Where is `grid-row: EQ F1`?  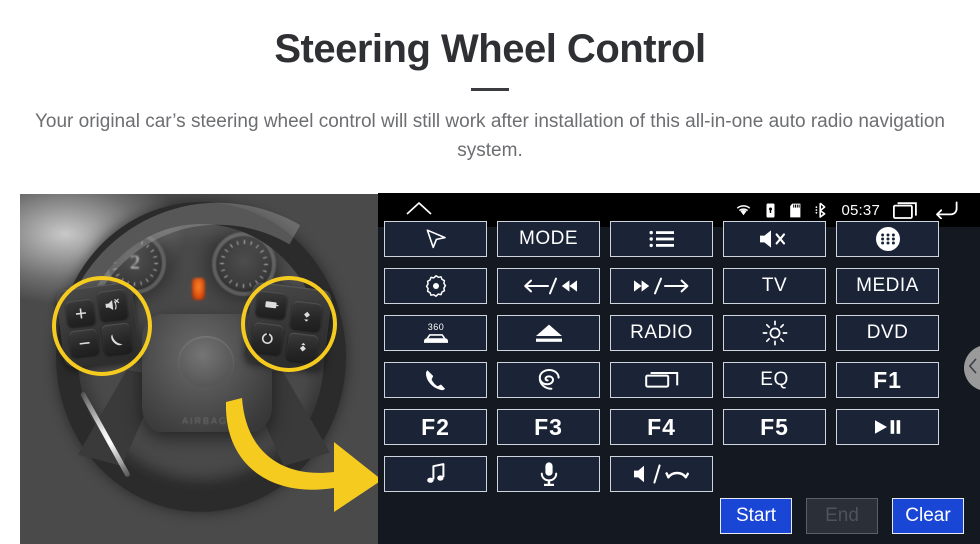
grid-row: EQ F1 is located at coordinates (679, 380).